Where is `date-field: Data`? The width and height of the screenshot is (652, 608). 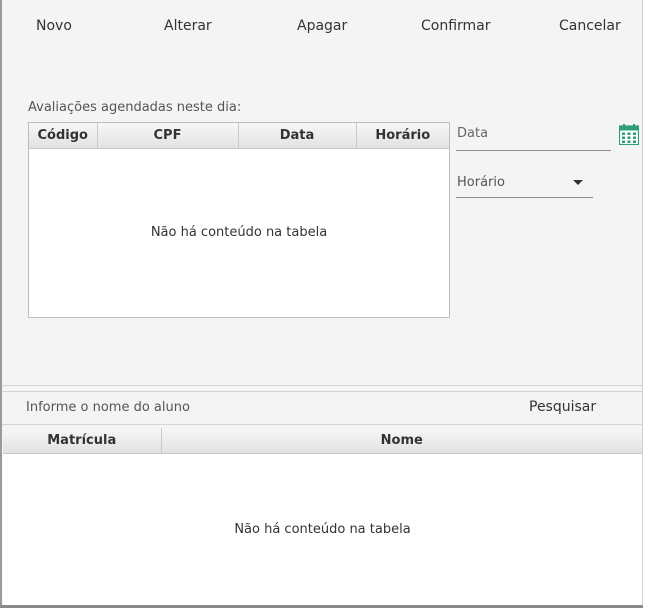 date-field: Data is located at coordinates (533, 136).